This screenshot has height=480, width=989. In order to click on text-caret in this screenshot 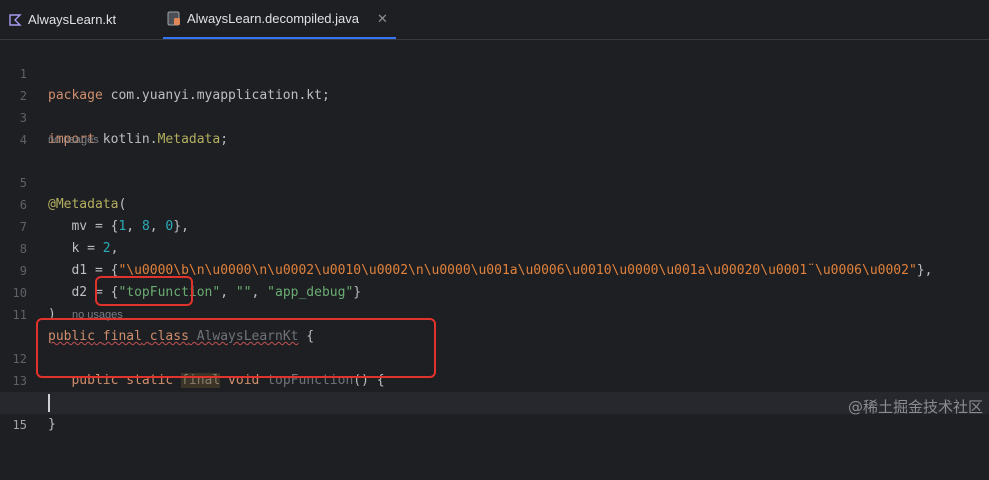, I will do `click(49, 403)`.